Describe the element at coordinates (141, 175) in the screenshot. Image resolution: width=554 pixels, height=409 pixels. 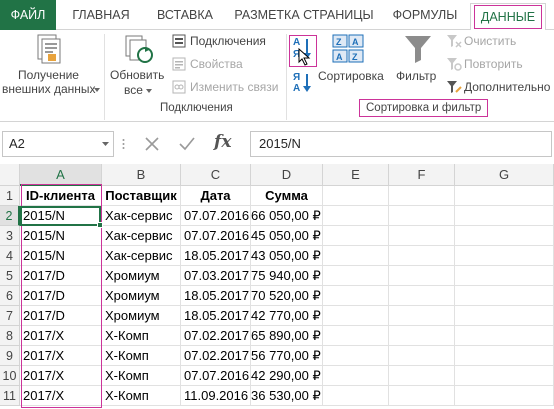
I see `column-header-b: B` at that location.